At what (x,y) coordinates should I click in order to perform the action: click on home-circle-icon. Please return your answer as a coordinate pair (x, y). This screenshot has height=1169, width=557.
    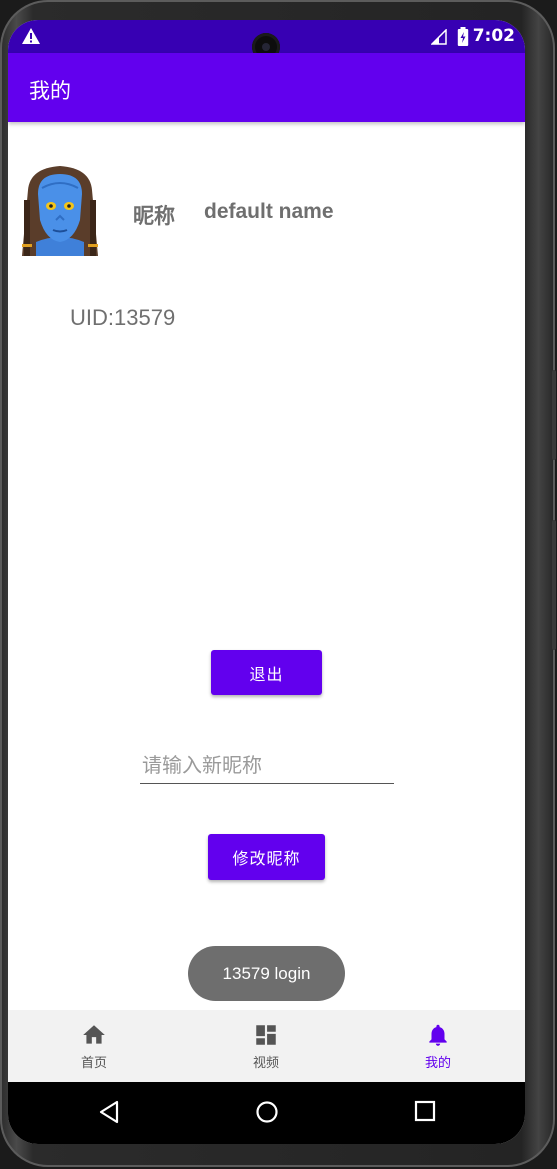
    Looking at the image, I should click on (267, 1112).